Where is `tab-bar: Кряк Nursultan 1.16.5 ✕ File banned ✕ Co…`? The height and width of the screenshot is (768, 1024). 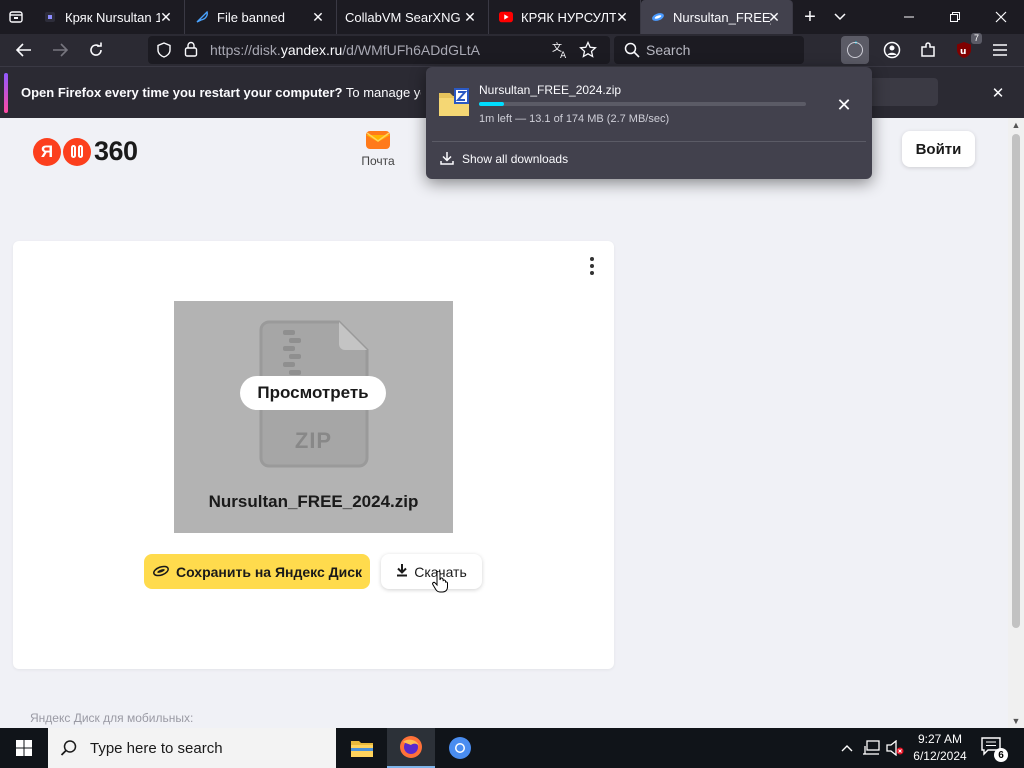
tab-bar: Кряк Nursultan 1.16.5 ✕ File banned ✕ Co… is located at coordinates (512, 17).